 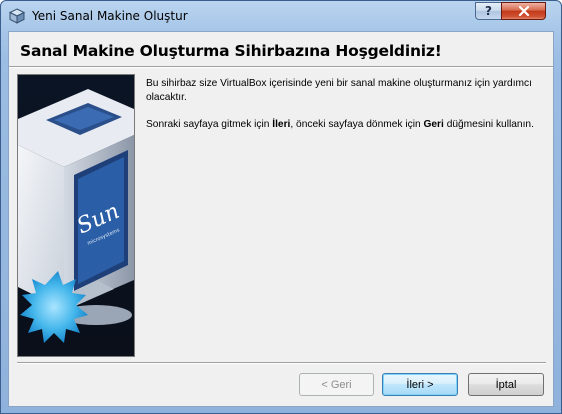 What do you see at coordinates (488, 124) in the screenshot?
I see `hint-text-3: düğmesini kullanın.` at bounding box center [488, 124].